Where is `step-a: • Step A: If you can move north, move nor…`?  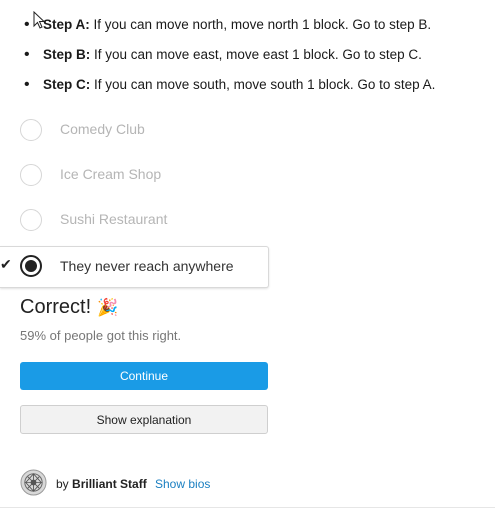
step-a: • Step A: If you can move north, move nor… is located at coordinates (228, 24).